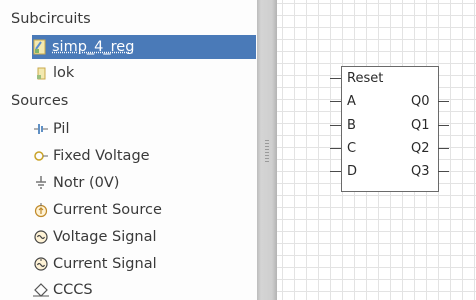 The height and width of the screenshot is (300, 476). Describe the element at coordinates (420, 101) in the screenshot. I see `pin-label-q0: Q0` at that location.